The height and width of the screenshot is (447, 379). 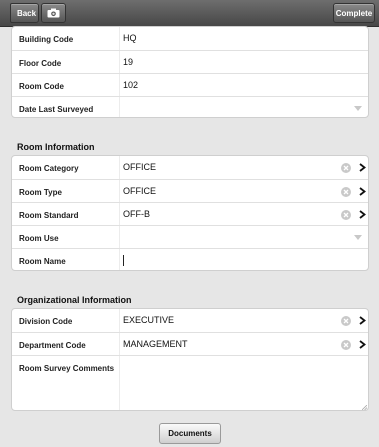 What do you see at coordinates (149, 320) in the screenshot?
I see `division-code-value: EXECUTIVE` at bounding box center [149, 320].